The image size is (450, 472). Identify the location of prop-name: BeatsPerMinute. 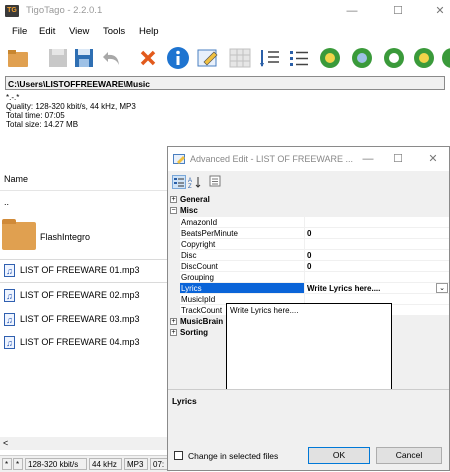
(242, 233).